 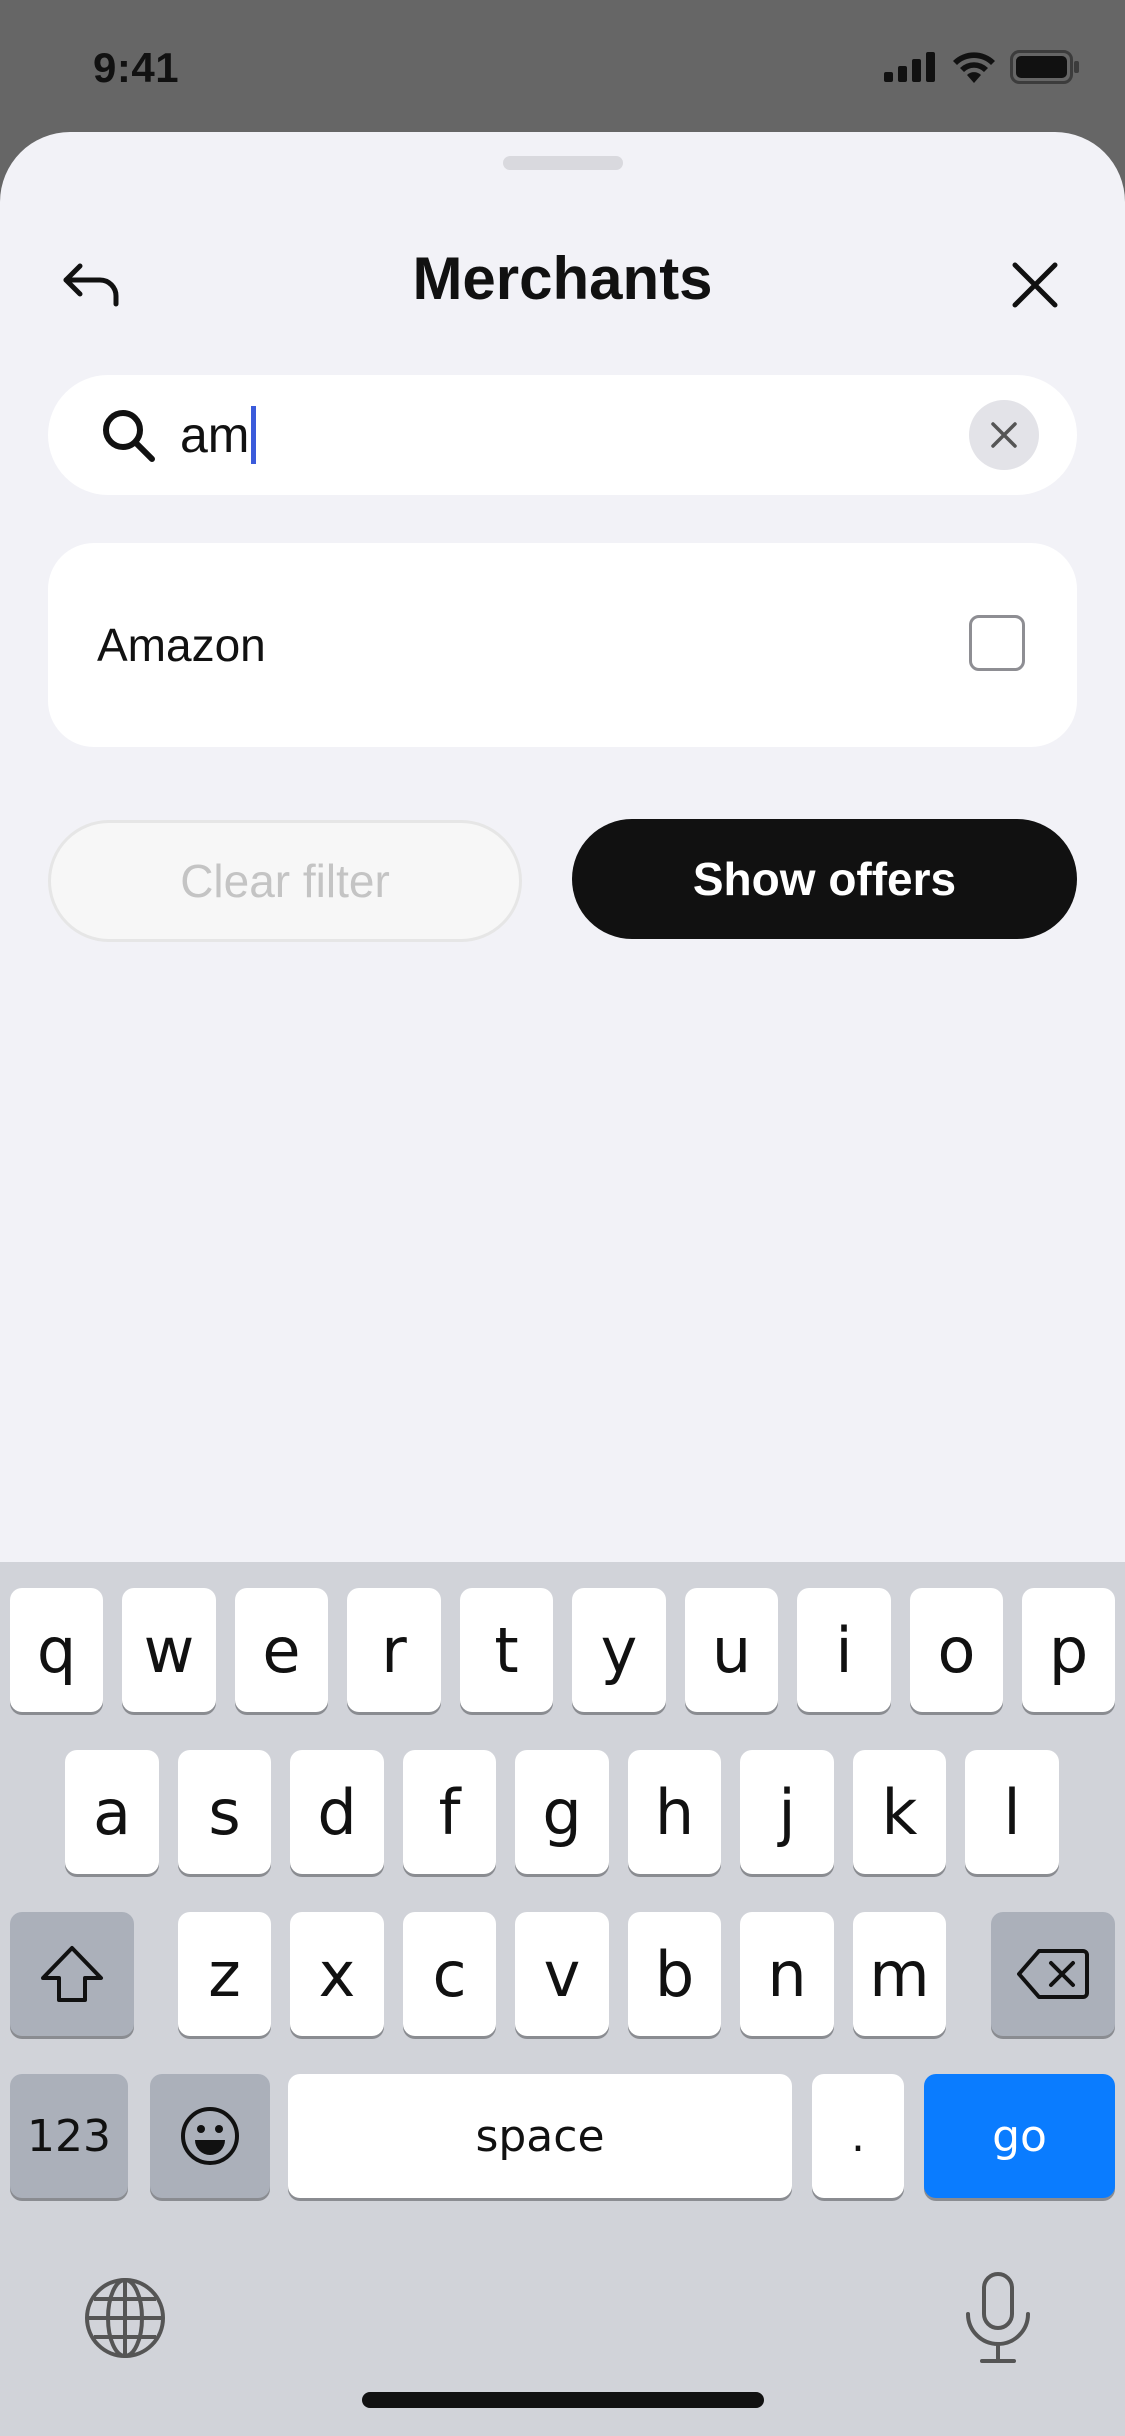 What do you see at coordinates (337, 1974) in the screenshot?
I see `key-x: x` at bounding box center [337, 1974].